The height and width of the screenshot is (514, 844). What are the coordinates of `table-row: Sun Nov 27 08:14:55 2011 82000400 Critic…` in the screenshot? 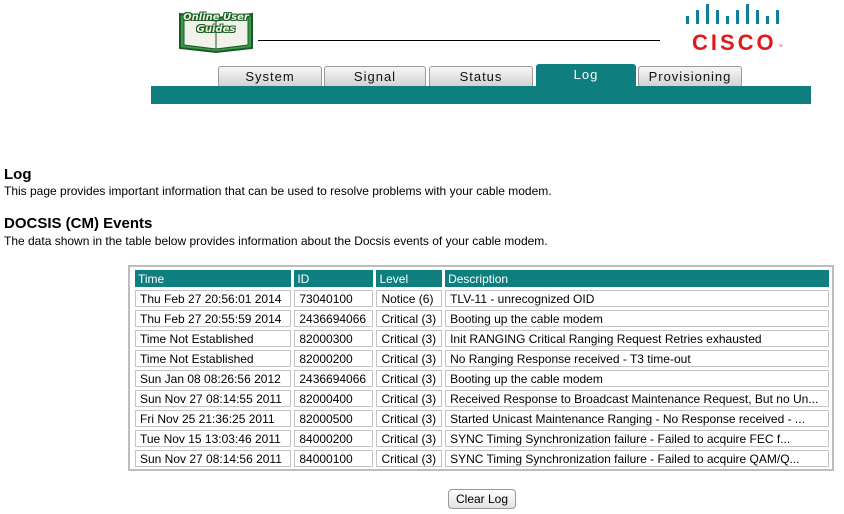 It's located at (482, 398).